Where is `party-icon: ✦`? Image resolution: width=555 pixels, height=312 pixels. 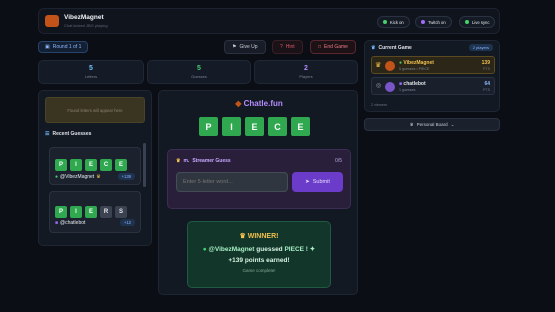 party-icon: ✦ is located at coordinates (312, 249).